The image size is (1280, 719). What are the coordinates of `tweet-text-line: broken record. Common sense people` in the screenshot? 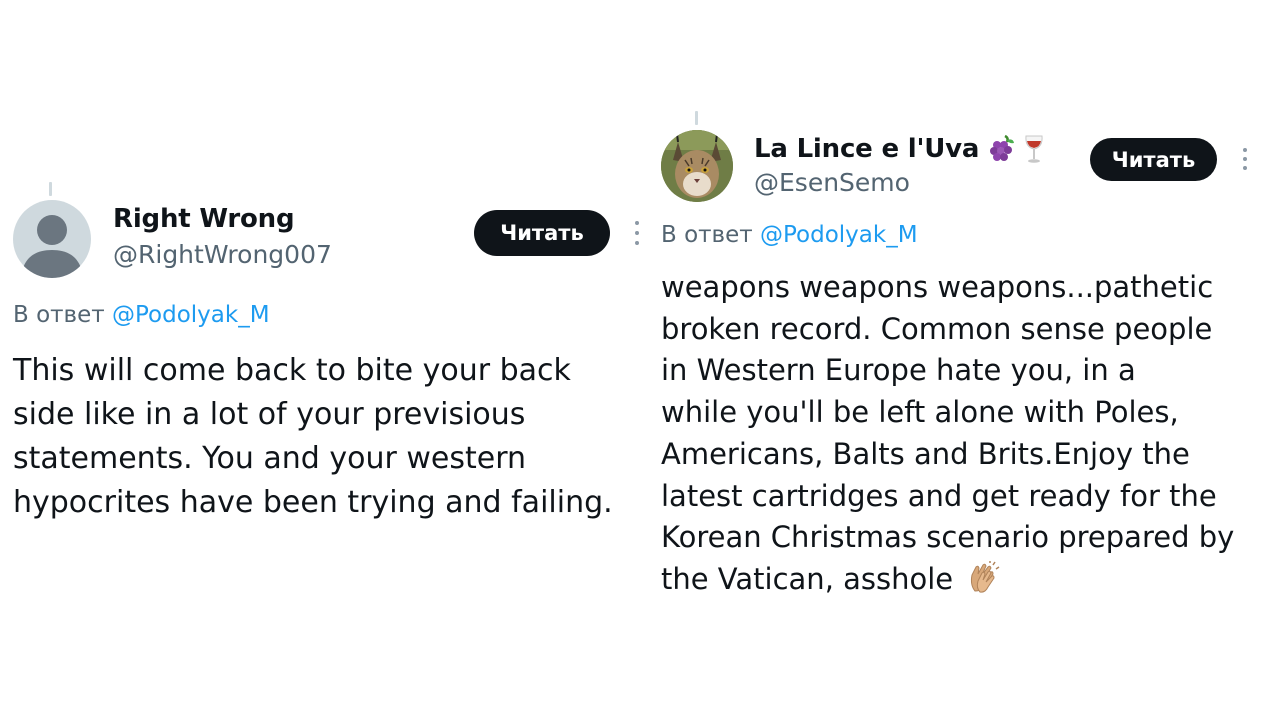 It's located at (937, 328).